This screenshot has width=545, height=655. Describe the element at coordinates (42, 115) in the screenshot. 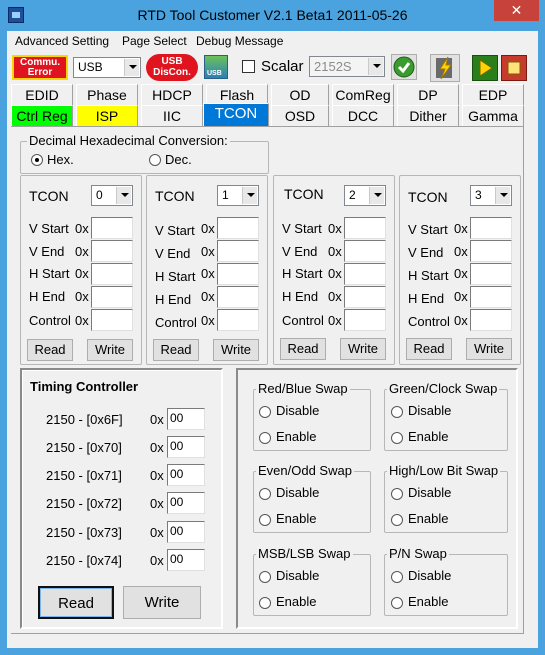

I see `tab-ctrl-reg: Ctrl Reg` at that location.